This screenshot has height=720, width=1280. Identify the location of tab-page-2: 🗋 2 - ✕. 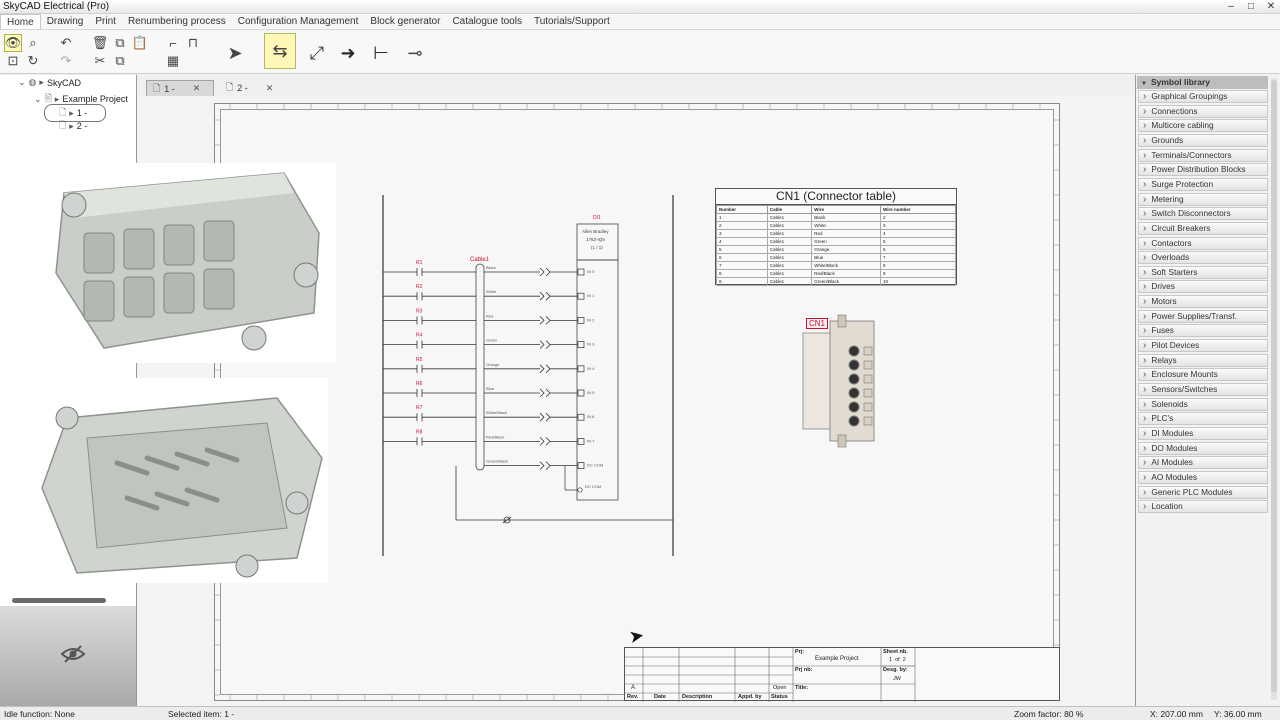
(254, 88).